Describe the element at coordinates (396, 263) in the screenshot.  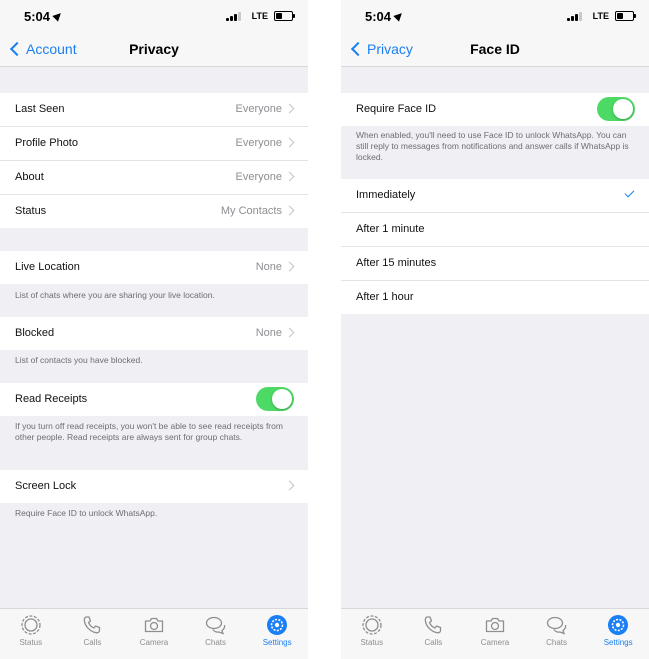
I see `row-label: After 15 minutes` at that location.